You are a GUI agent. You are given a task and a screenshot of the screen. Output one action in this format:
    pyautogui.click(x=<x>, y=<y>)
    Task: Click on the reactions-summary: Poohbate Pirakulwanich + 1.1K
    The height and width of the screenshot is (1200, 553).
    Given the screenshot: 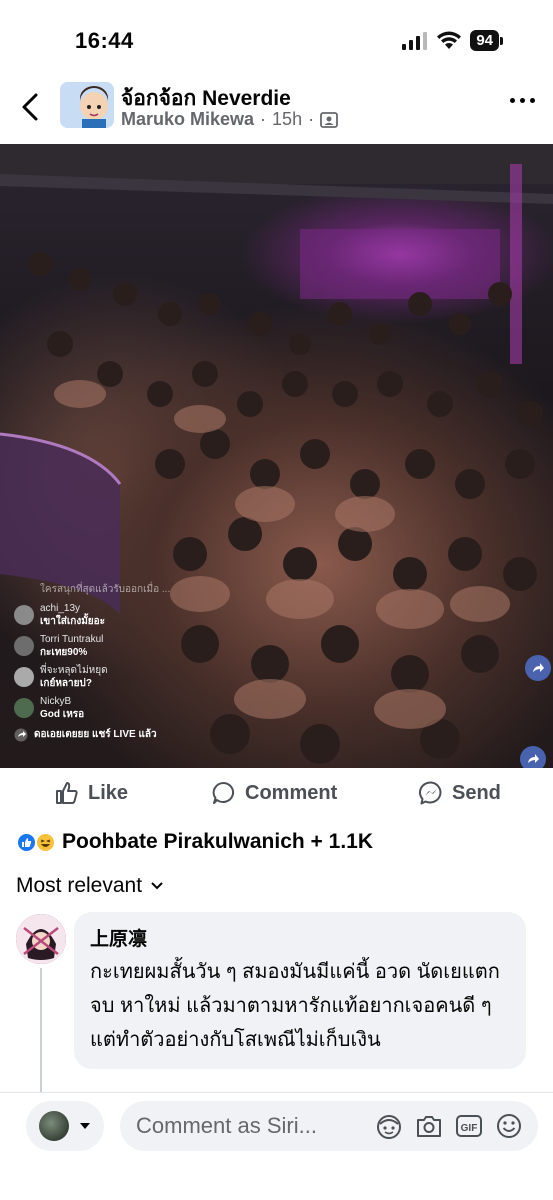 What is the action you would take?
    pyautogui.click(x=194, y=842)
    